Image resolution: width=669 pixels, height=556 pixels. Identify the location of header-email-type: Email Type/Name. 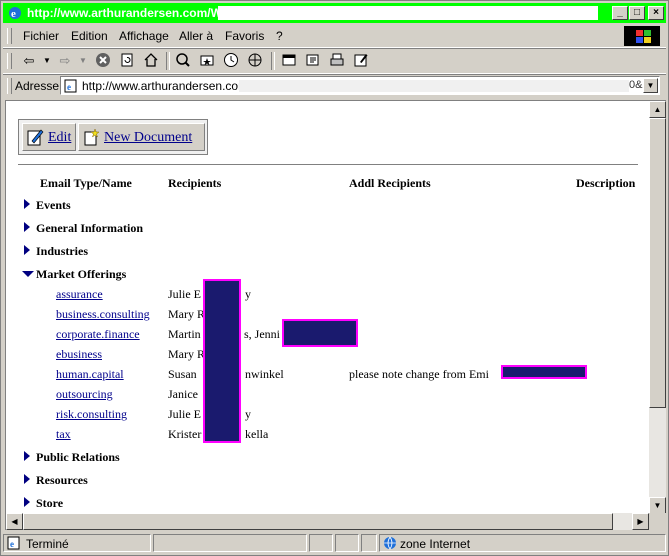
(86, 183).